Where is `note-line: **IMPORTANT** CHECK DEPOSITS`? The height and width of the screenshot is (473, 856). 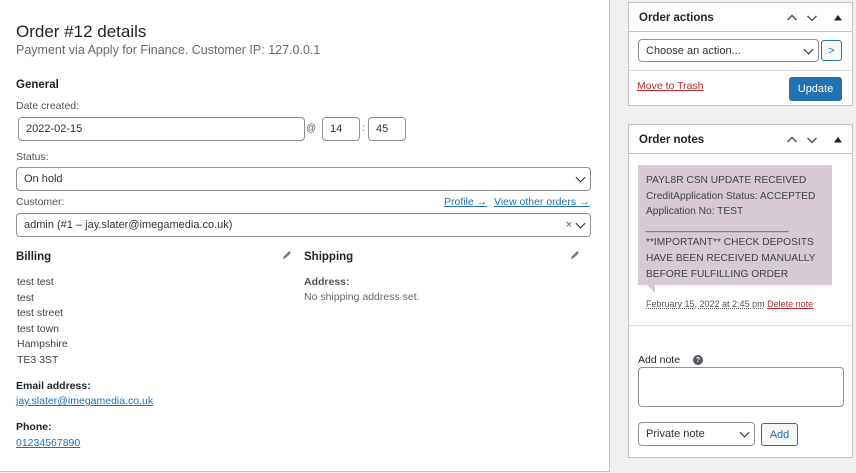
note-line: **IMPORTANT** CHECK DEPOSITS is located at coordinates (730, 243).